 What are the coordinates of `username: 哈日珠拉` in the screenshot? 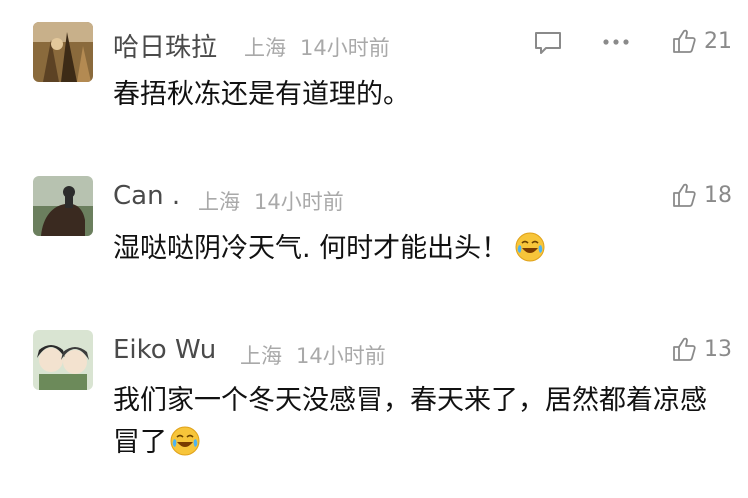 It's located at (165, 45).